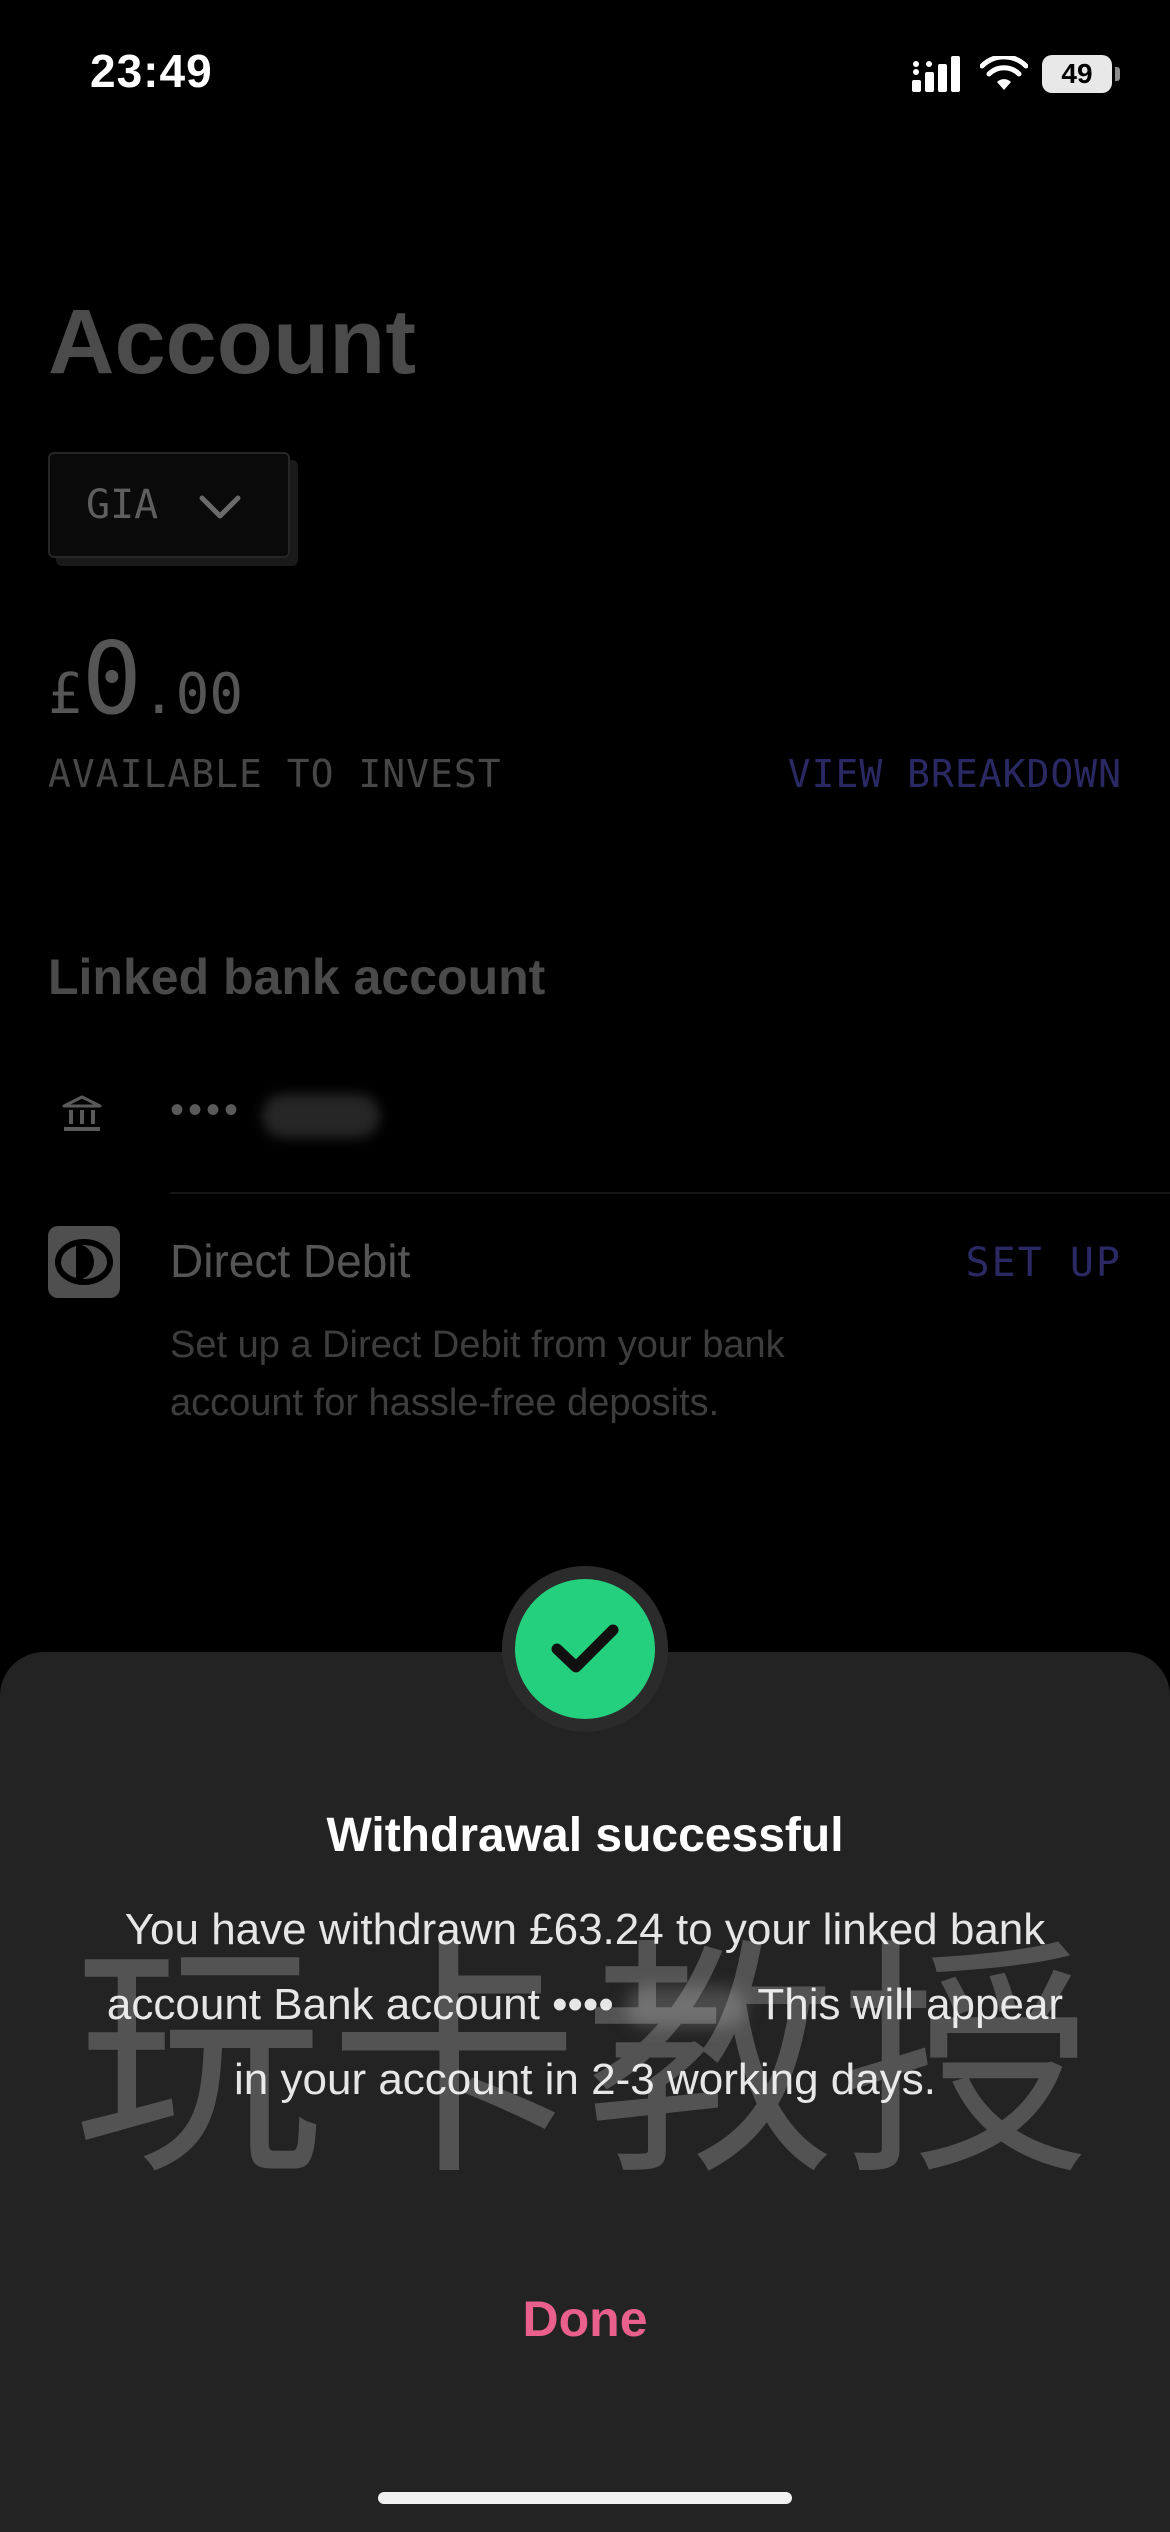 The height and width of the screenshot is (2532, 1170). Describe the element at coordinates (321, 1116) in the screenshot. I see `bank-account-number-redacted` at that location.